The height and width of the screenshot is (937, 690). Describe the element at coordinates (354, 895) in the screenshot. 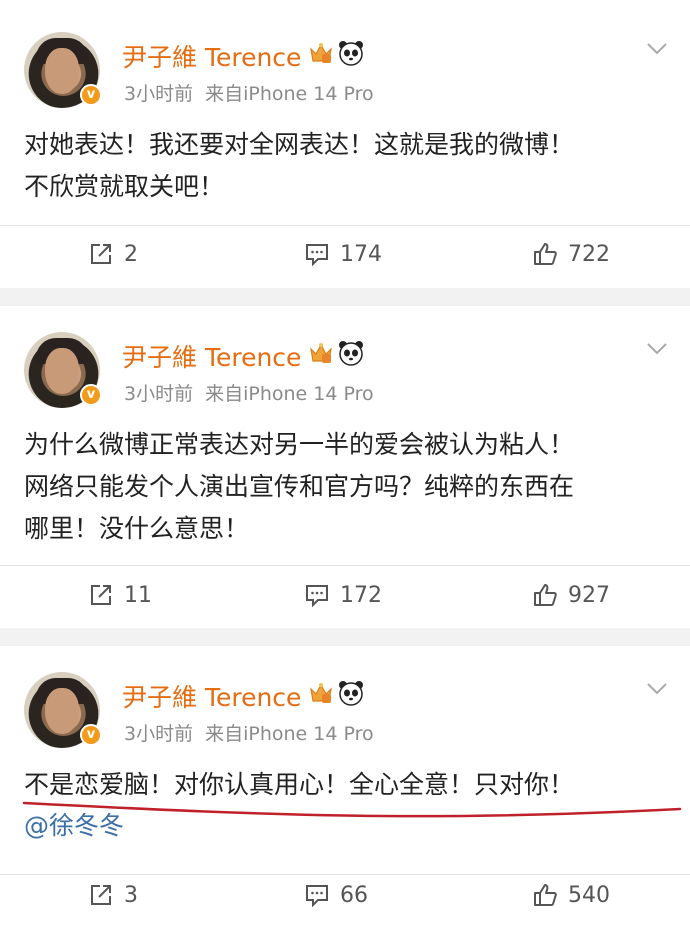

I see `comment-count: 66` at that location.